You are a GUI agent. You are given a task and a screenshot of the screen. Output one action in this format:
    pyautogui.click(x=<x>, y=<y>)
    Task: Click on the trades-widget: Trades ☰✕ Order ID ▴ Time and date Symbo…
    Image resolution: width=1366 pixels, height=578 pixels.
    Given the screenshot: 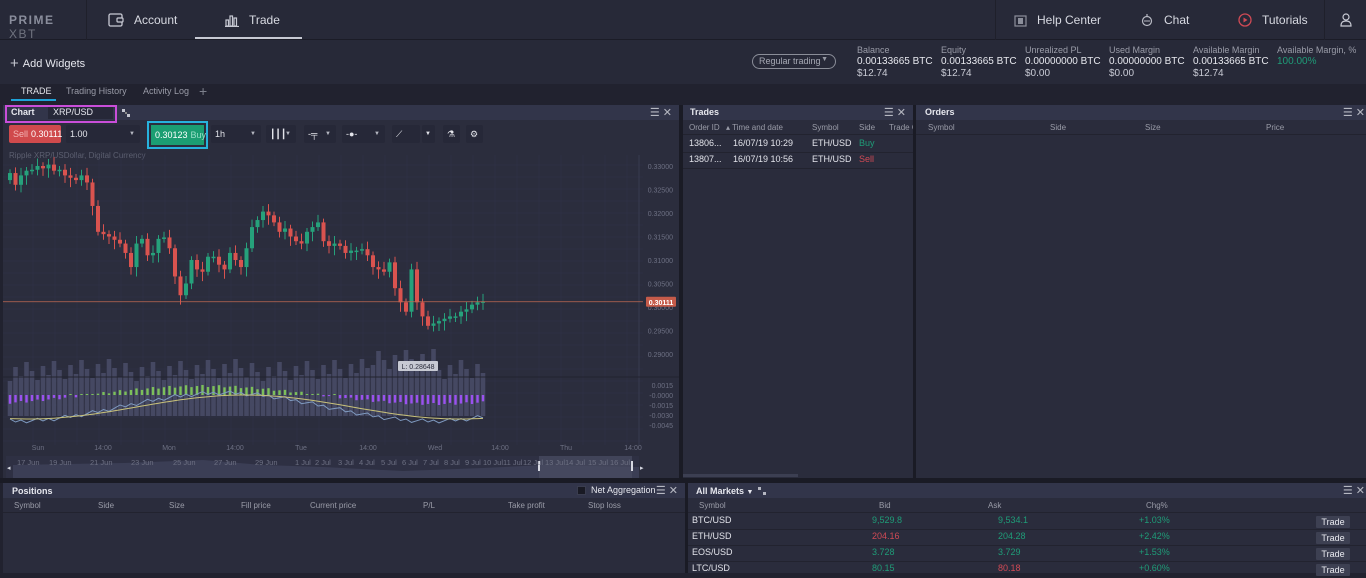 What is the action you would take?
    pyautogui.click(x=798, y=291)
    